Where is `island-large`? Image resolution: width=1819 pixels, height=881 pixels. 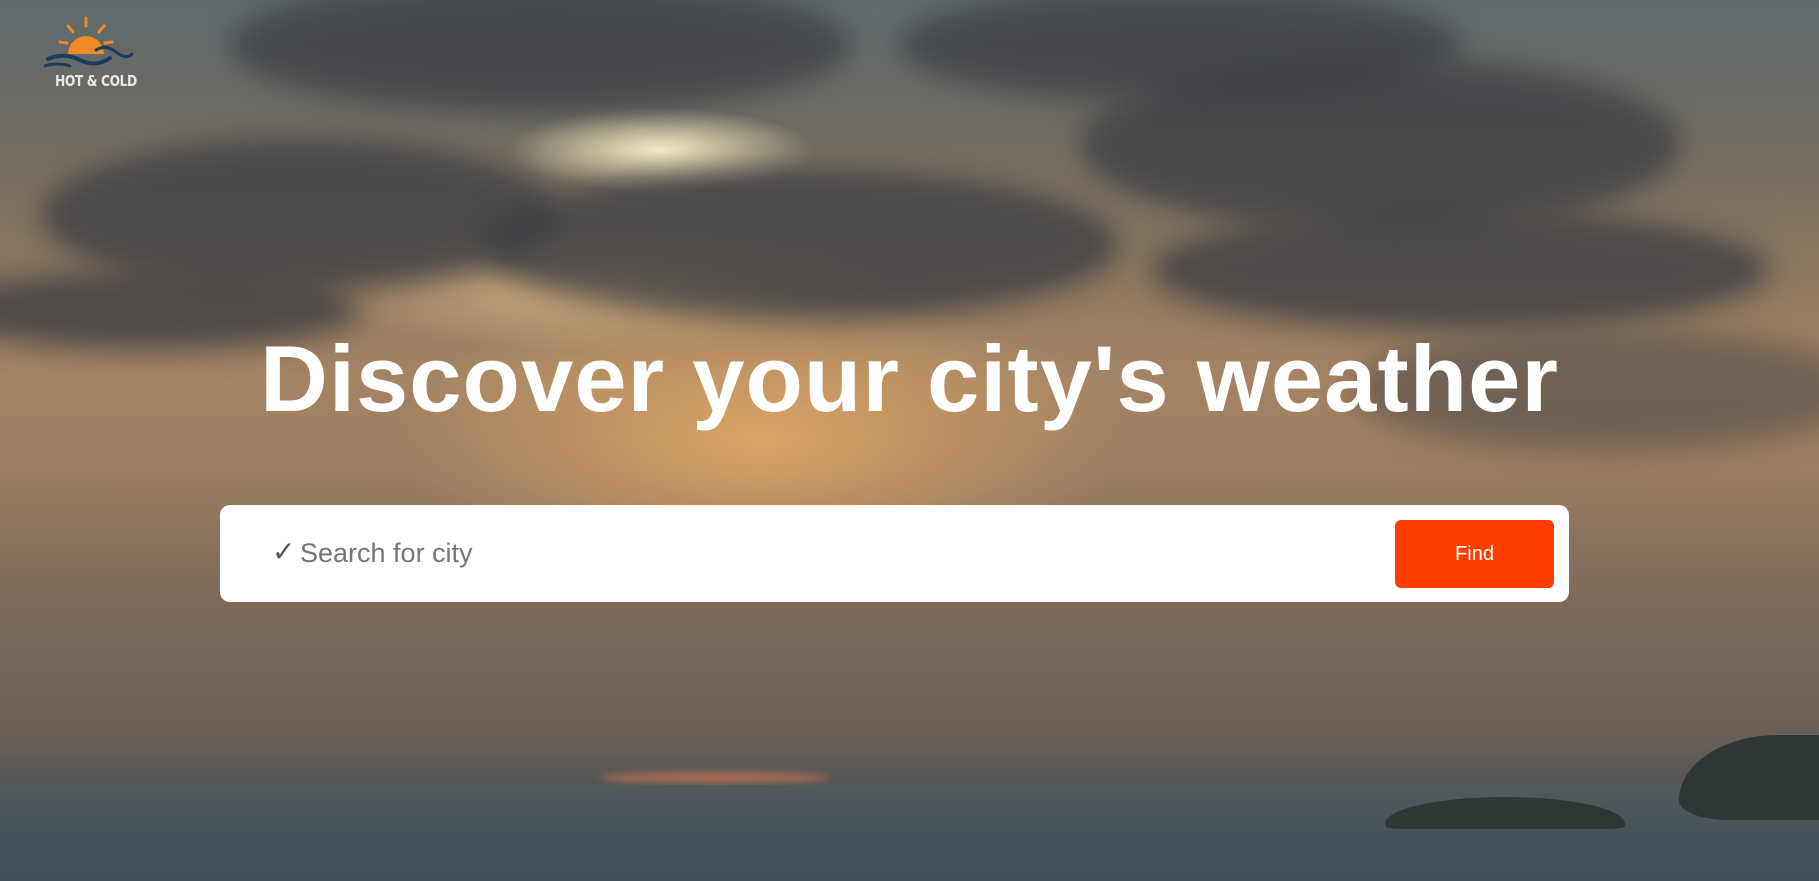 island-large is located at coordinates (1749, 777).